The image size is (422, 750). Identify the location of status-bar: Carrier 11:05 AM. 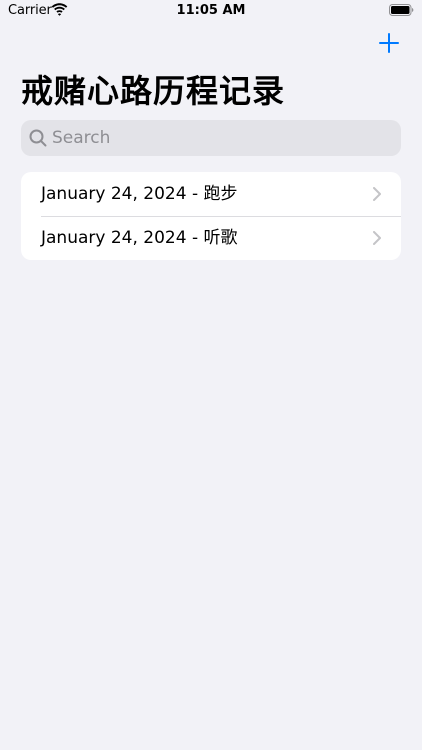
(211, 12).